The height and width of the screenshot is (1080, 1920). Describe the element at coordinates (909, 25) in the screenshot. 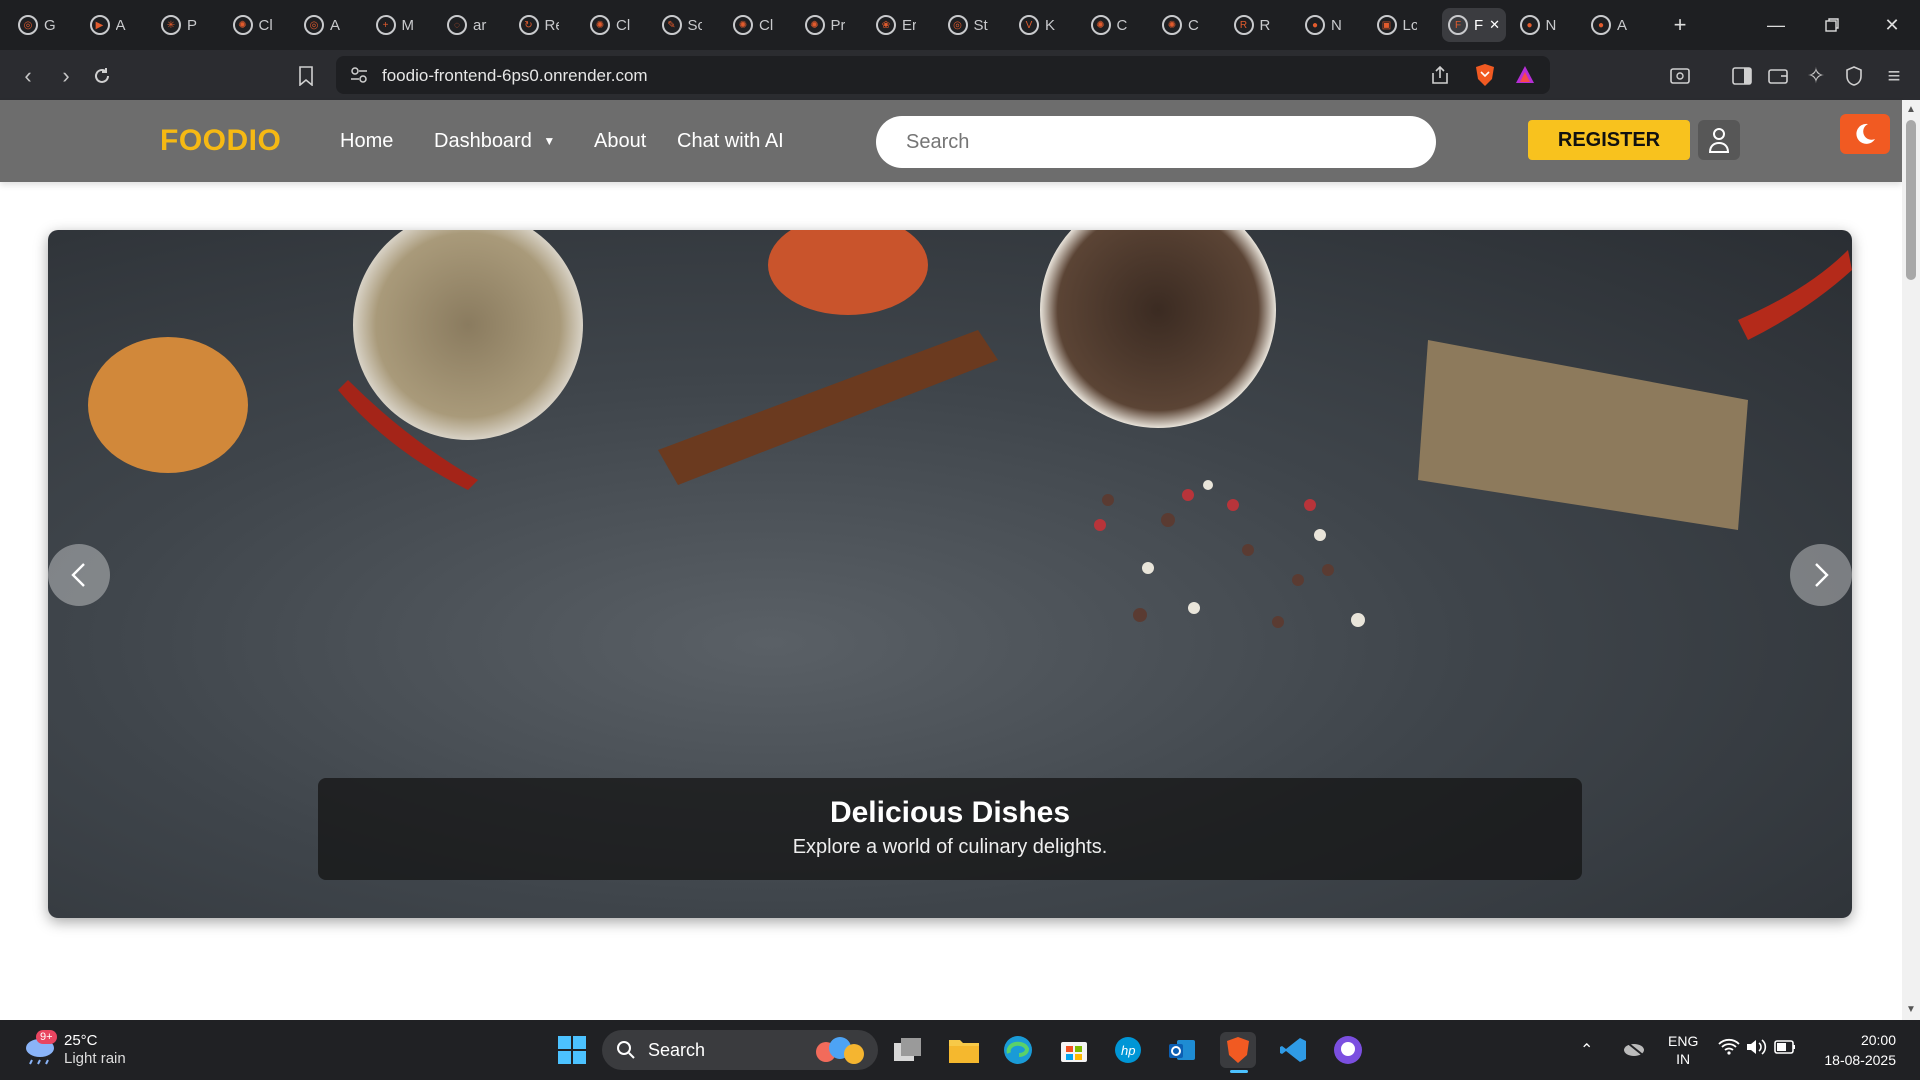

I see `tab-title: Er` at that location.